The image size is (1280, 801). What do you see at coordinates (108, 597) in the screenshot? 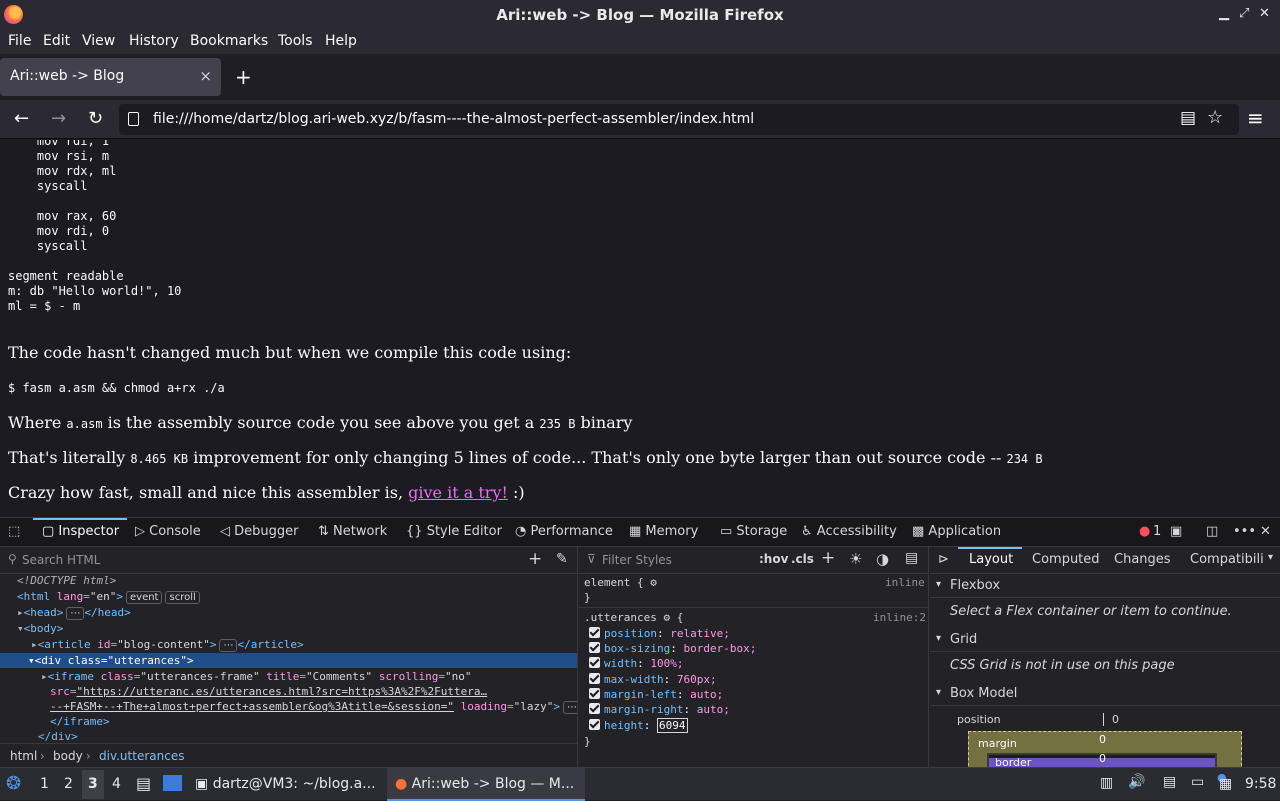
I see `html-node: <html lang="en"> event scroll` at bounding box center [108, 597].